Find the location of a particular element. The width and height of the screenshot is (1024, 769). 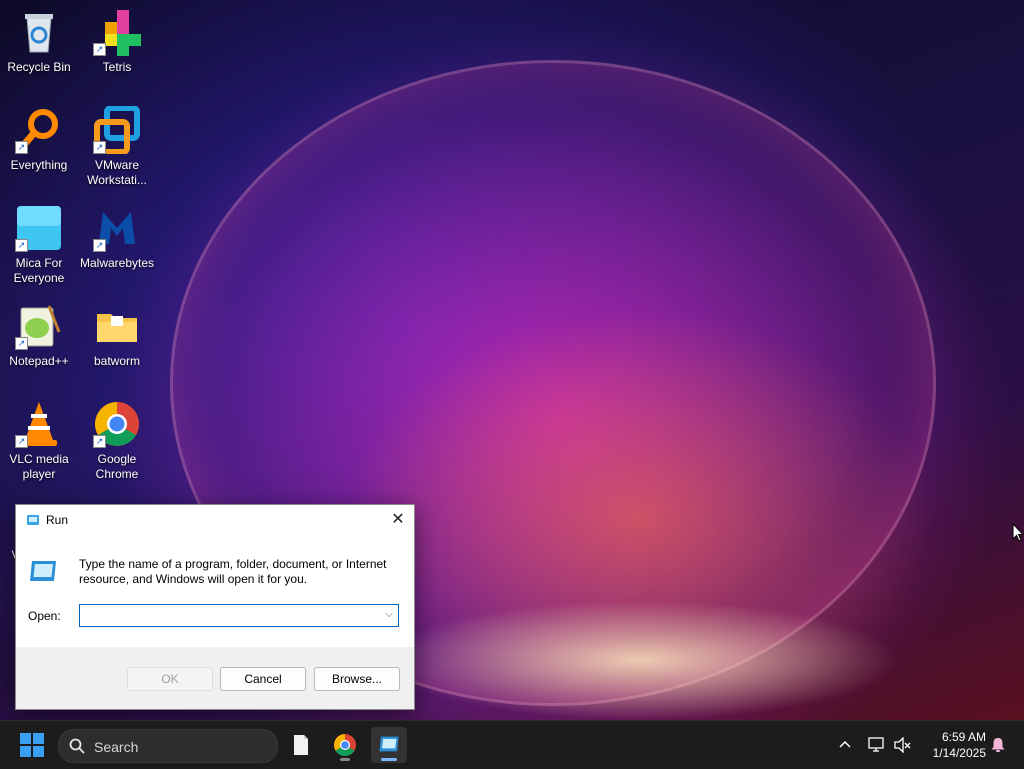

tetris-icon: ↗ is located at coordinates (117, 32).